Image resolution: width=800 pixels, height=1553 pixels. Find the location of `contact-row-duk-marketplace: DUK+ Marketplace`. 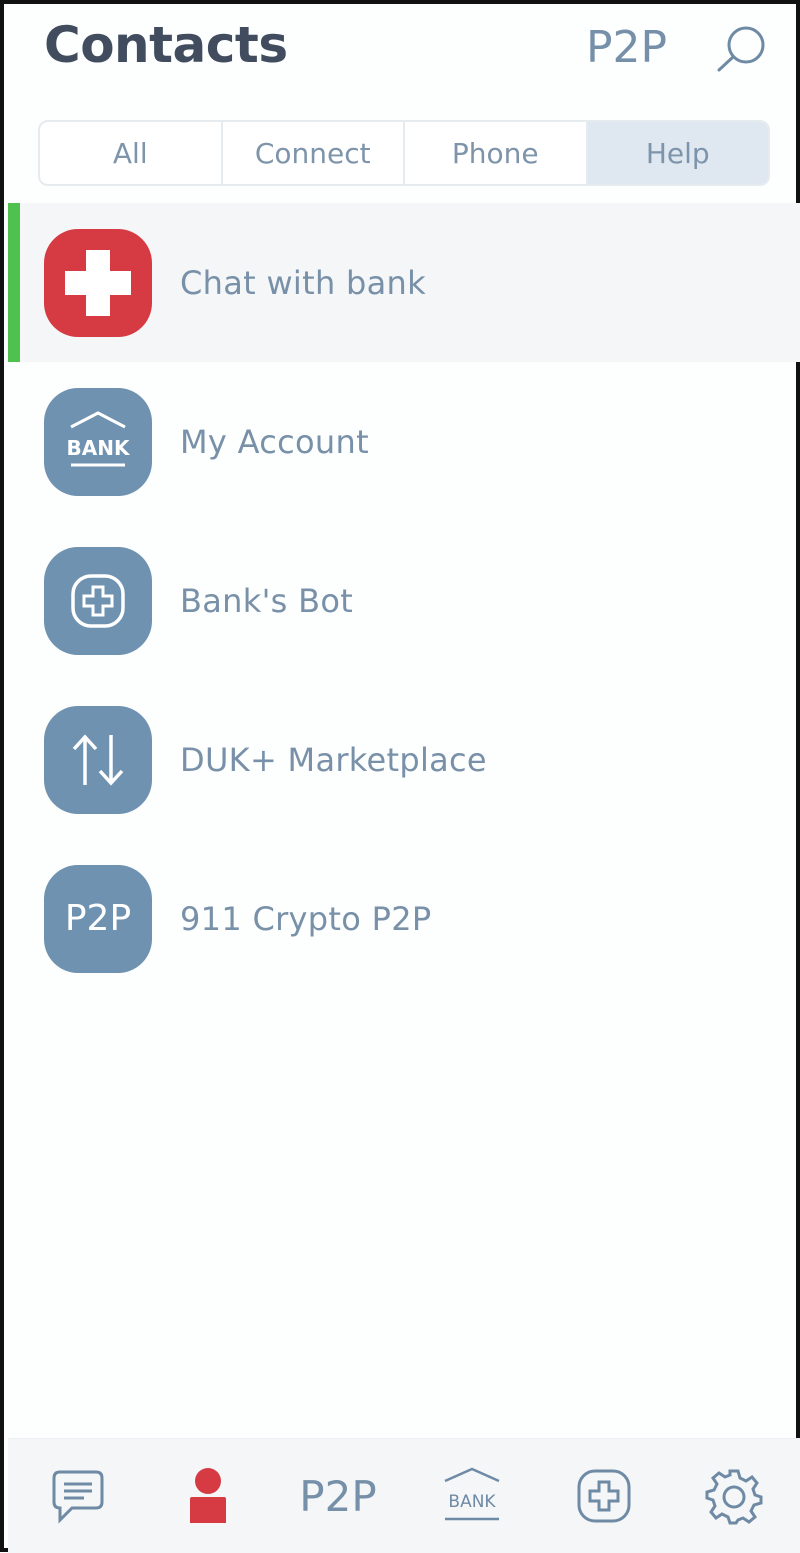

contact-row-duk-marketplace: DUK+ Marketplace is located at coordinates (404, 759).